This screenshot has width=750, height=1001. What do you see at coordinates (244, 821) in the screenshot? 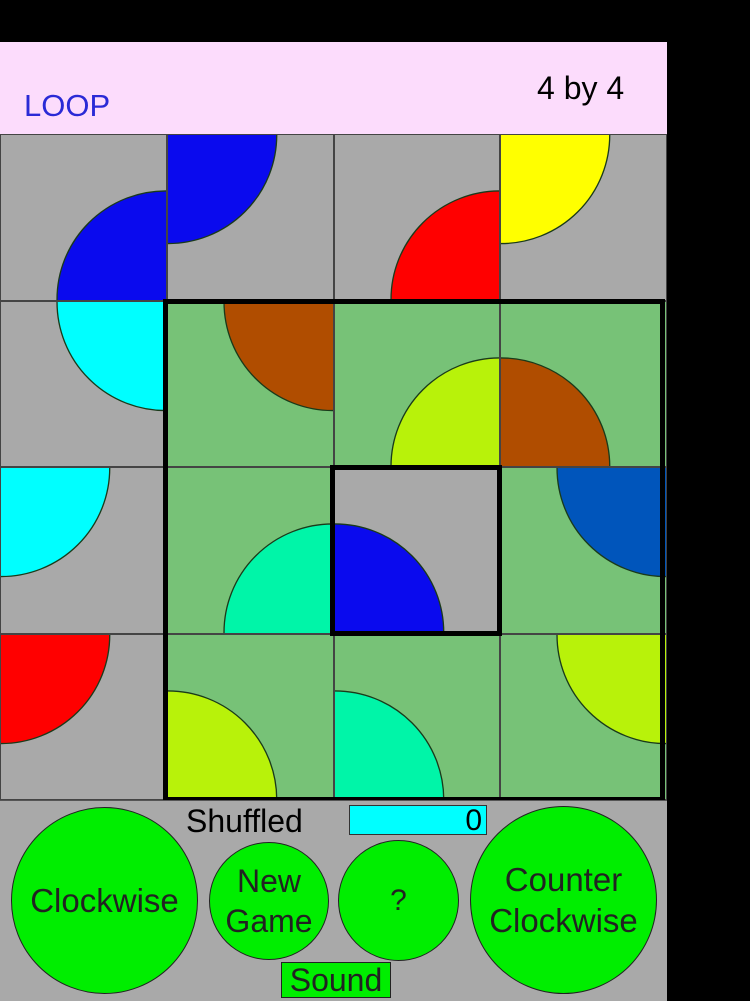
I see `shuffled-label: Shuffled` at bounding box center [244, 821].